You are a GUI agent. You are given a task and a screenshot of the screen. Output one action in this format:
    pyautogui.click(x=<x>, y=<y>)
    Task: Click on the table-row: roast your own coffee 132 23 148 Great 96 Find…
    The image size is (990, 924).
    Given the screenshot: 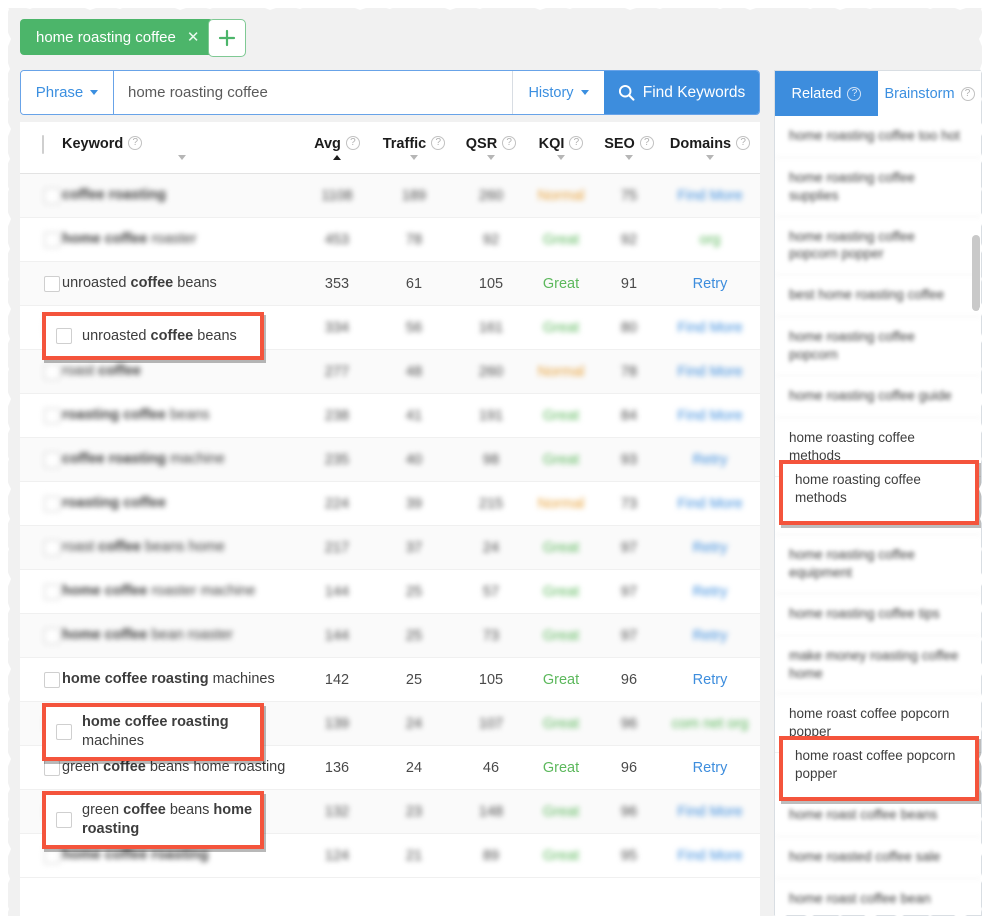 What is the action you would take?
    pyautogui.click(x=390, y=812)
    